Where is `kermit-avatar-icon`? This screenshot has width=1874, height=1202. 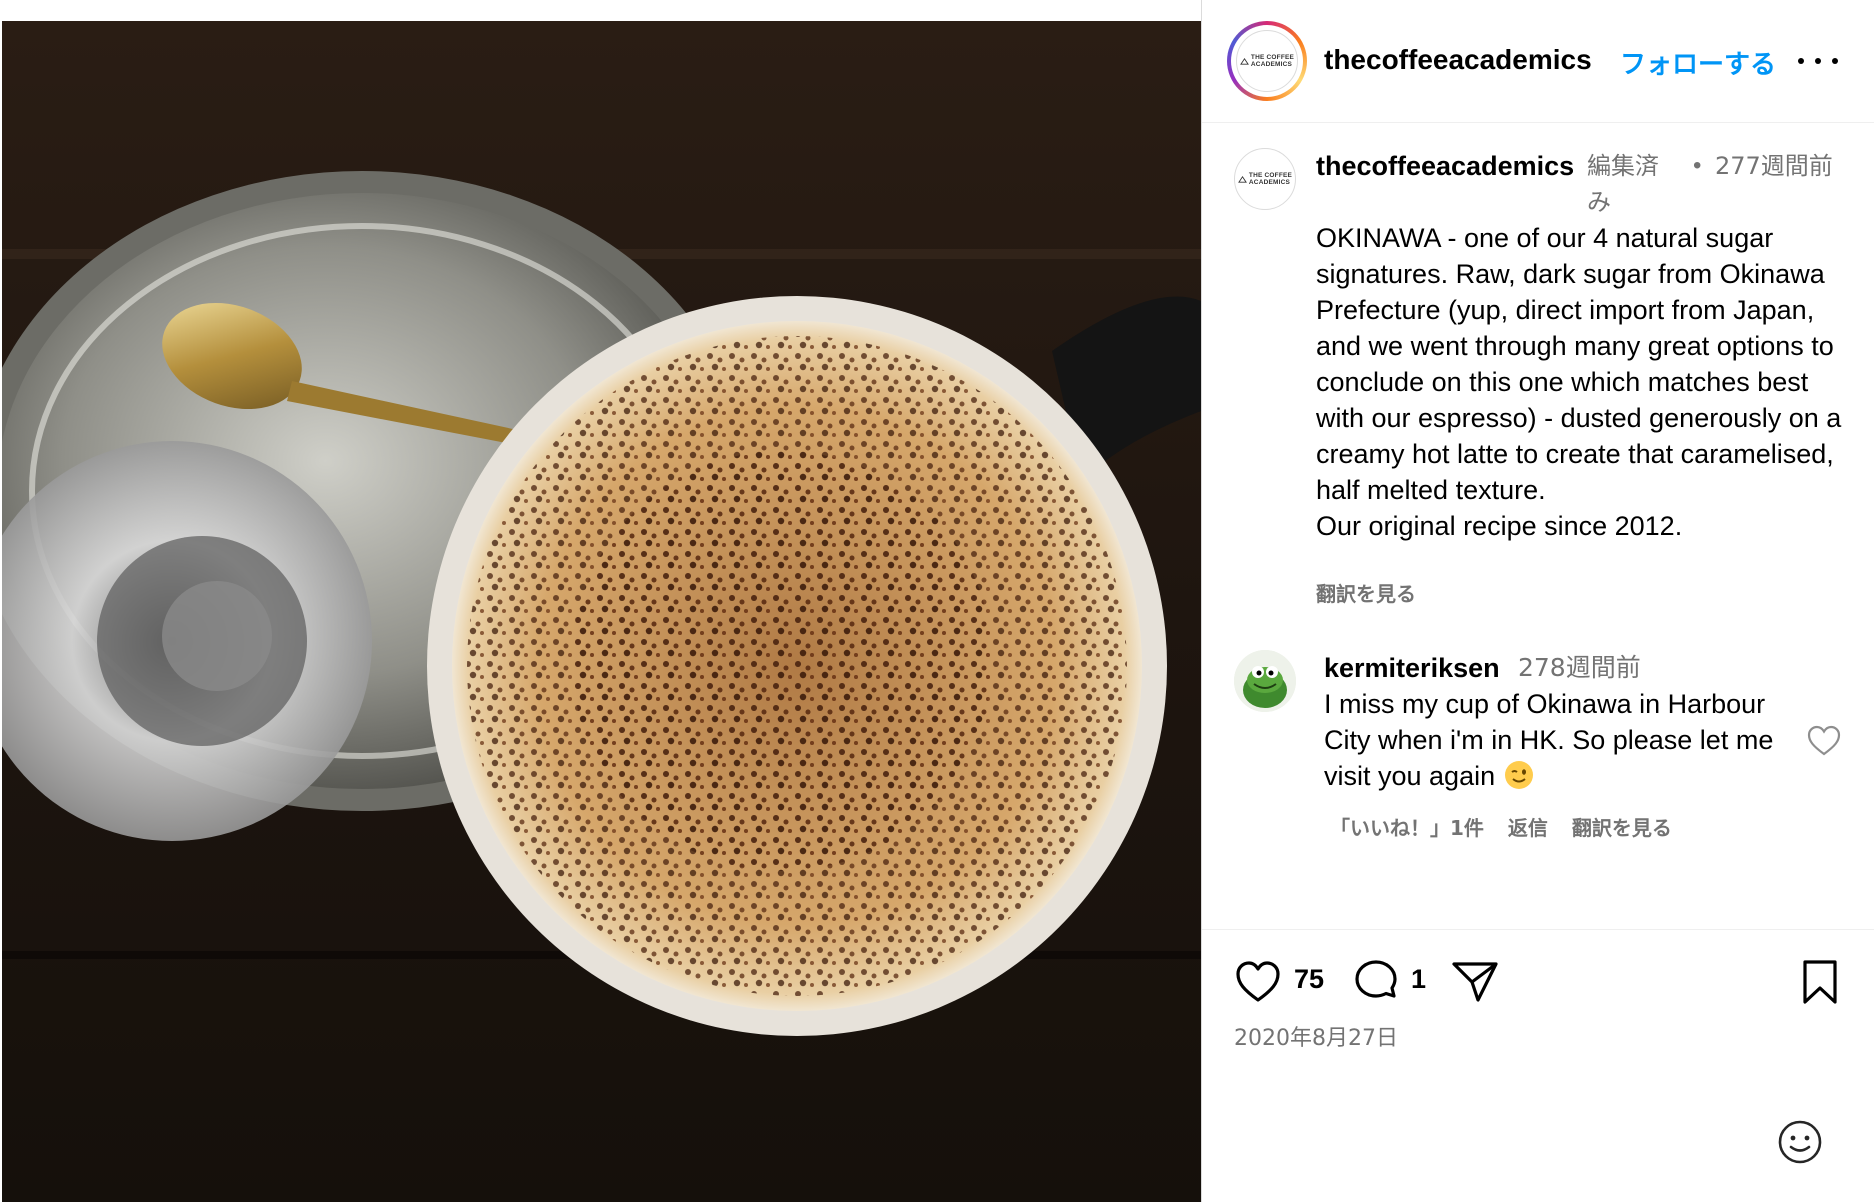
kermit-avatar-icon is located at coordinates (1265, 681).